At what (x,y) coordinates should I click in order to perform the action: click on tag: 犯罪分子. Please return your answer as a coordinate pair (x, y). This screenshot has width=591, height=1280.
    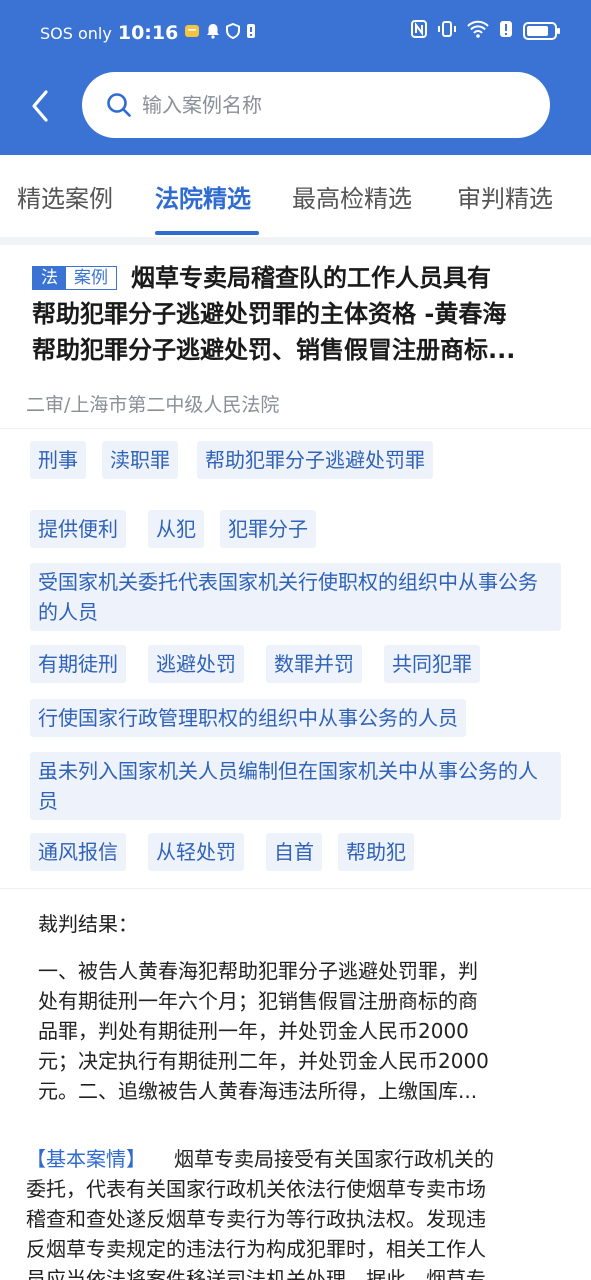
    Looking at the image, I should click on (268, 529).